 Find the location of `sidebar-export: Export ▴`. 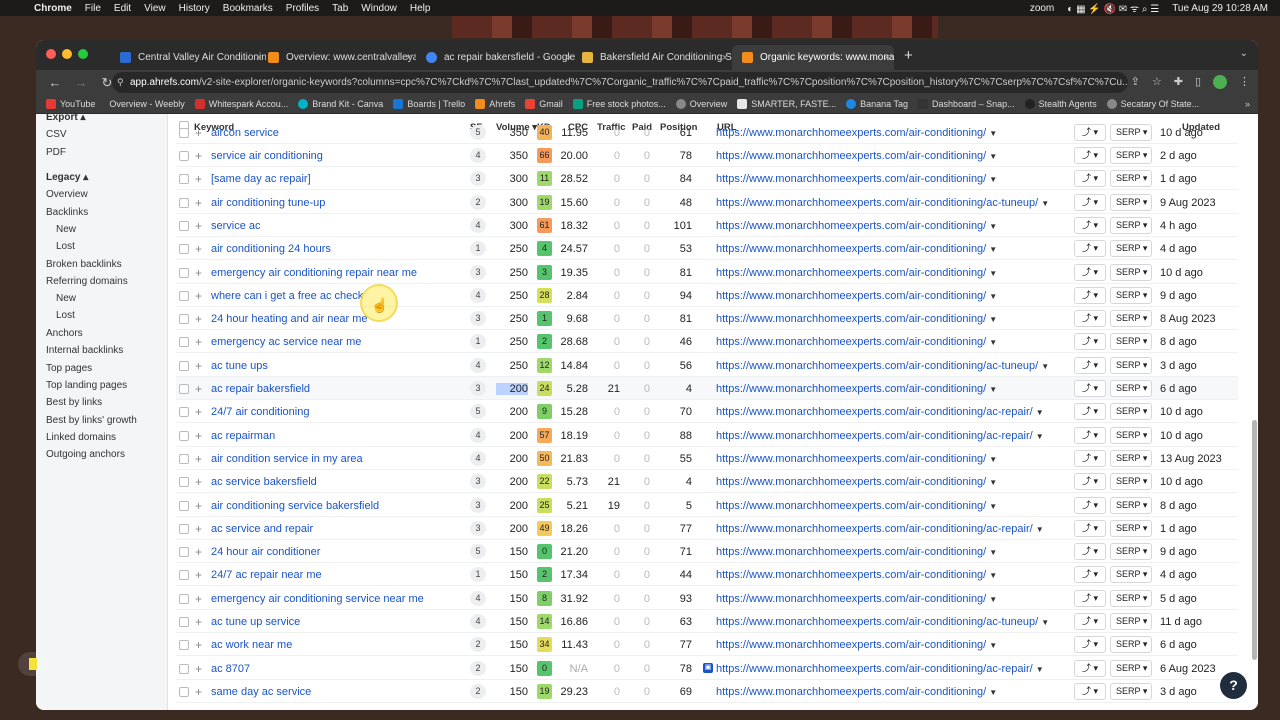

sidebar-export: Export ▴ is located at coordinates (65, 117).